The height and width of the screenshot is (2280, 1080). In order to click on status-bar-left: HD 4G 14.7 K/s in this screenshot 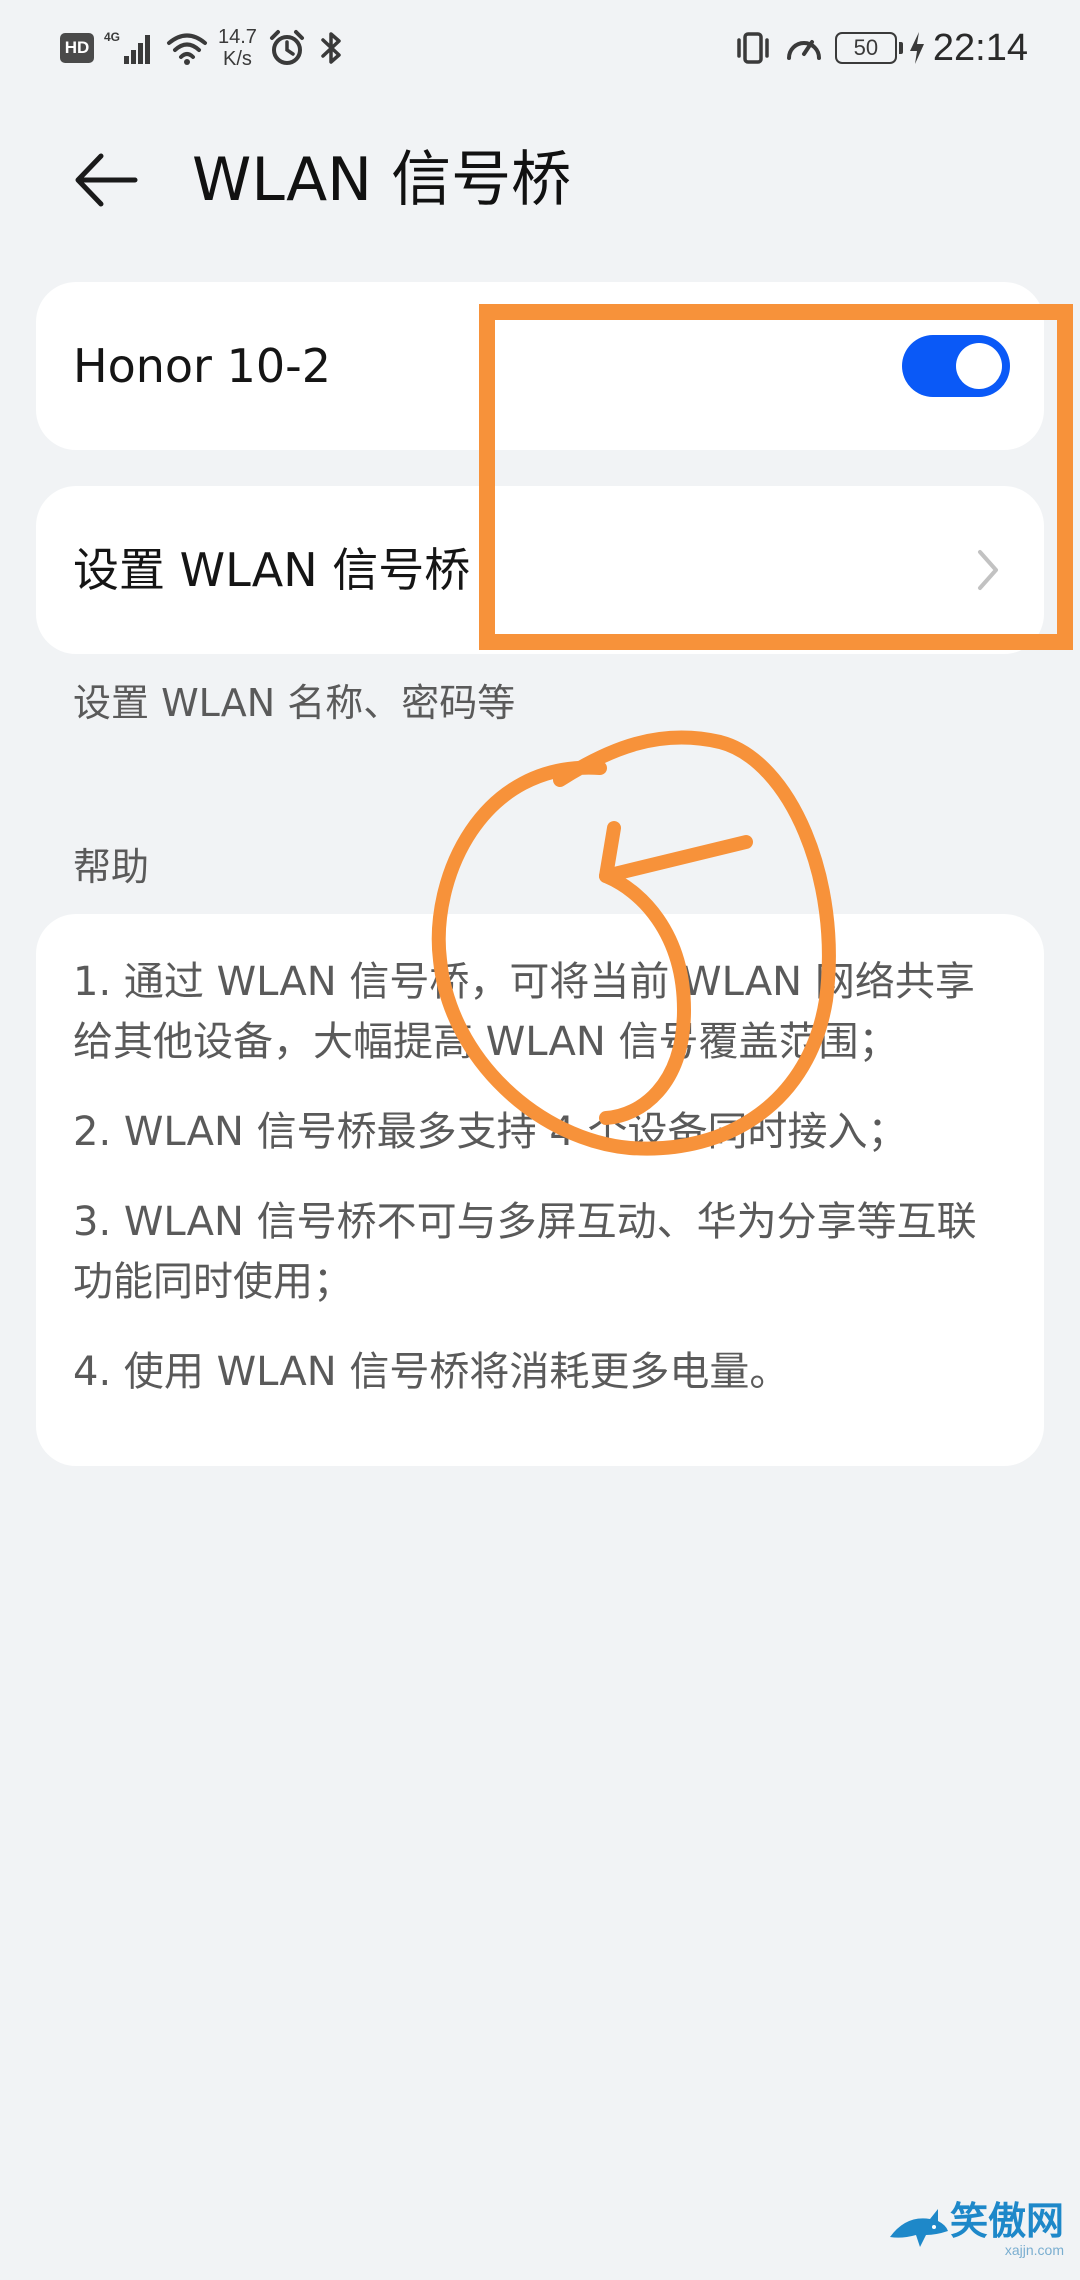, I will do `click(203, 48)`.